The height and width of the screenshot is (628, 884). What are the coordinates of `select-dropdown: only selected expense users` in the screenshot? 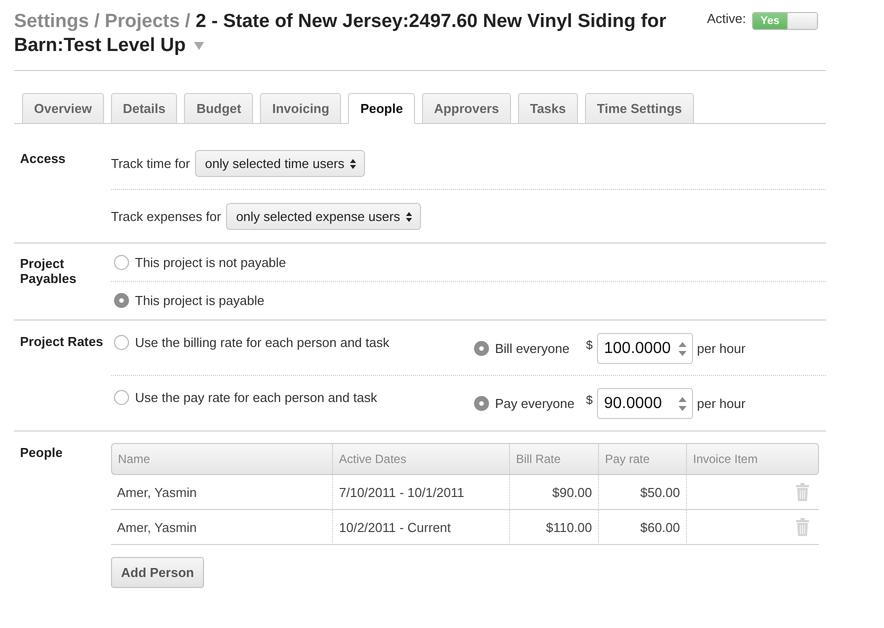 It's located at (324, 216).